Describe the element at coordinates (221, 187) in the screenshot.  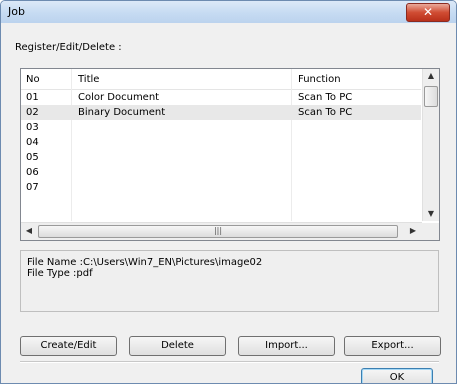
I see `table-row: 07` at that location.